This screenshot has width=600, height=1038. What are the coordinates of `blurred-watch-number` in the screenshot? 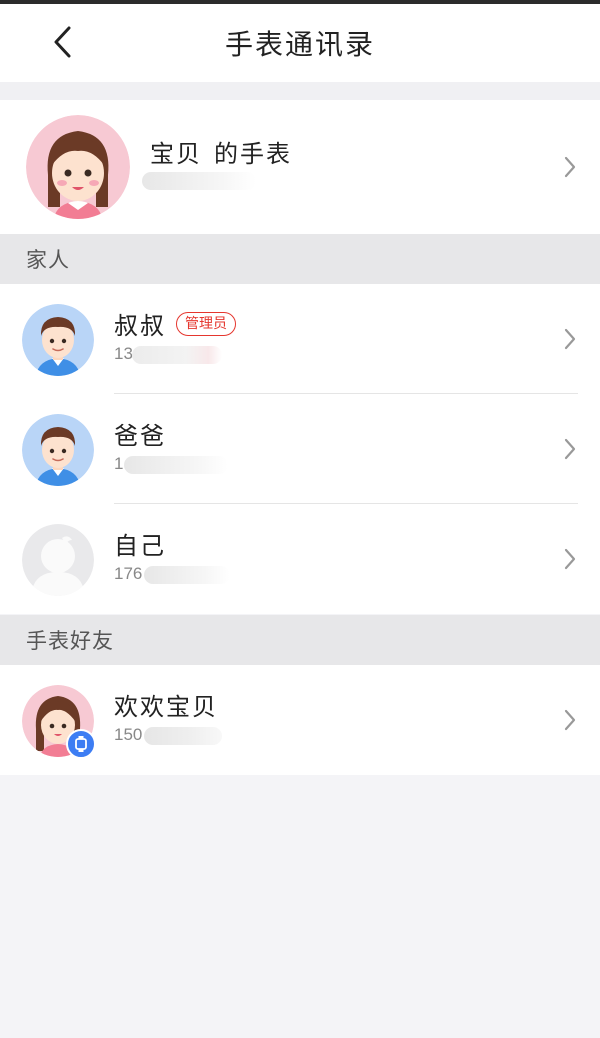 It's located at (199, 181).